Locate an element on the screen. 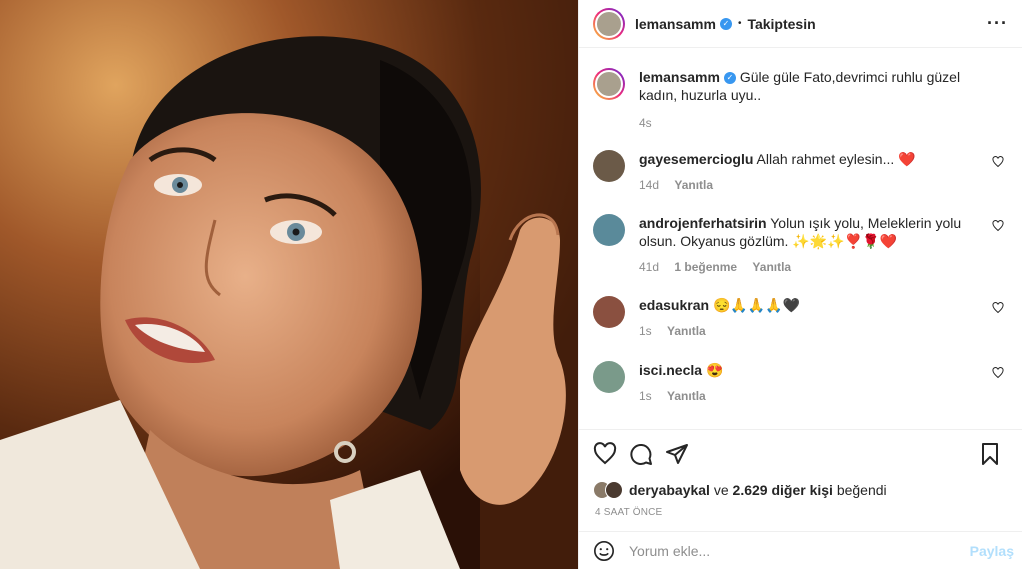 The image size is (1022, 569). follow-status: Takiptesin is located at coordinates (781, 24).